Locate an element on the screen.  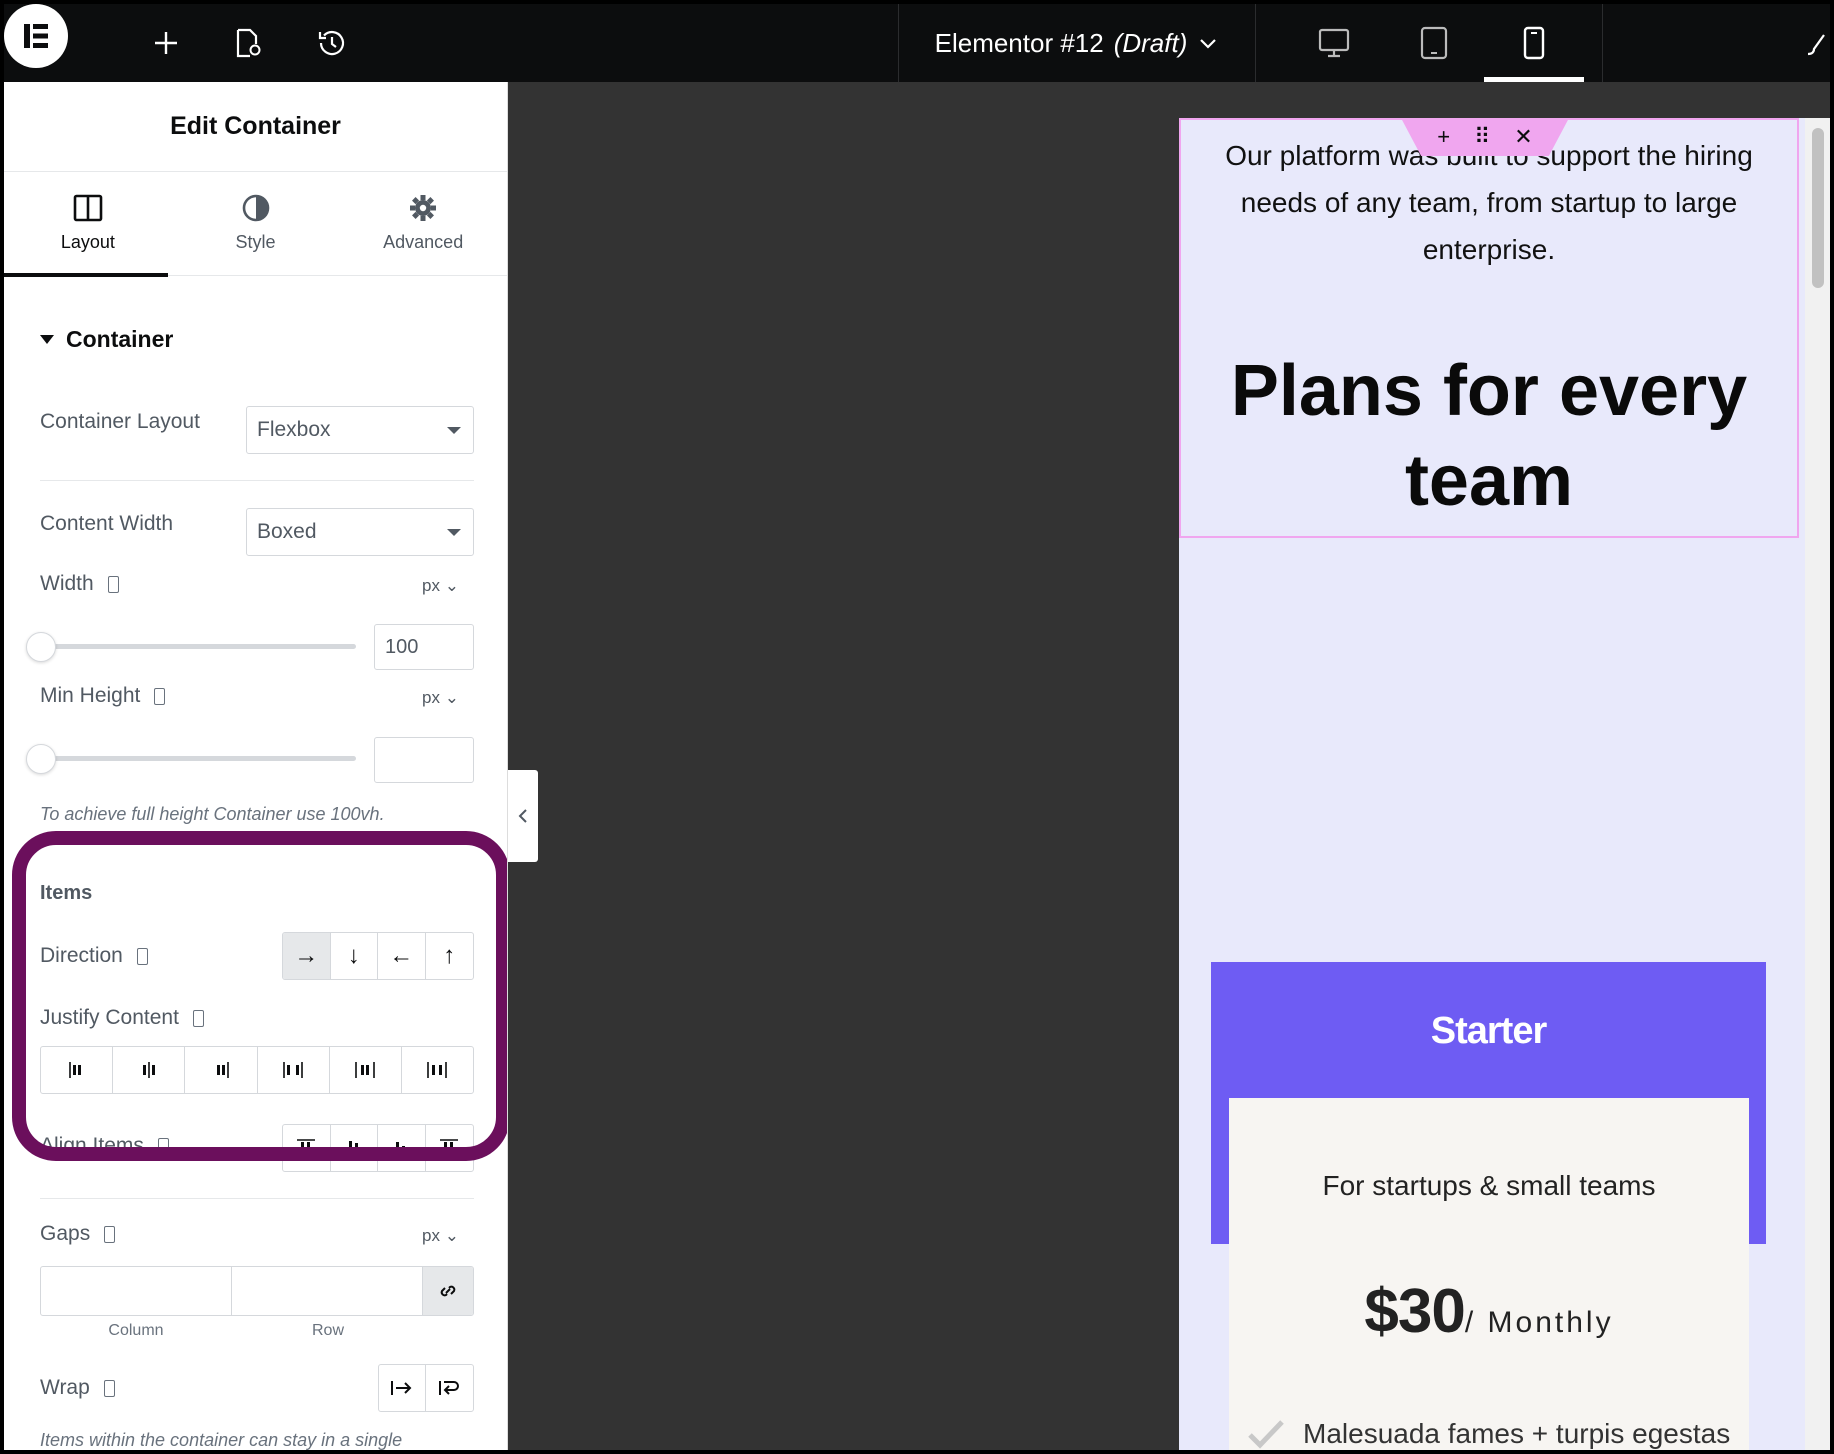
plan-feature-text: Malesuada fames + turpis egestas is located at coordinates (1517, 1433).